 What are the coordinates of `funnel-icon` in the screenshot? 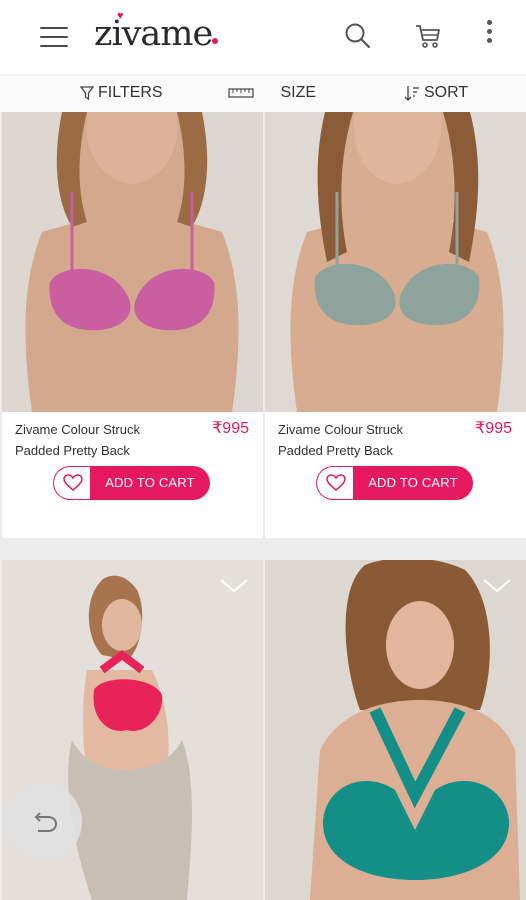 It's located at (87, 93).